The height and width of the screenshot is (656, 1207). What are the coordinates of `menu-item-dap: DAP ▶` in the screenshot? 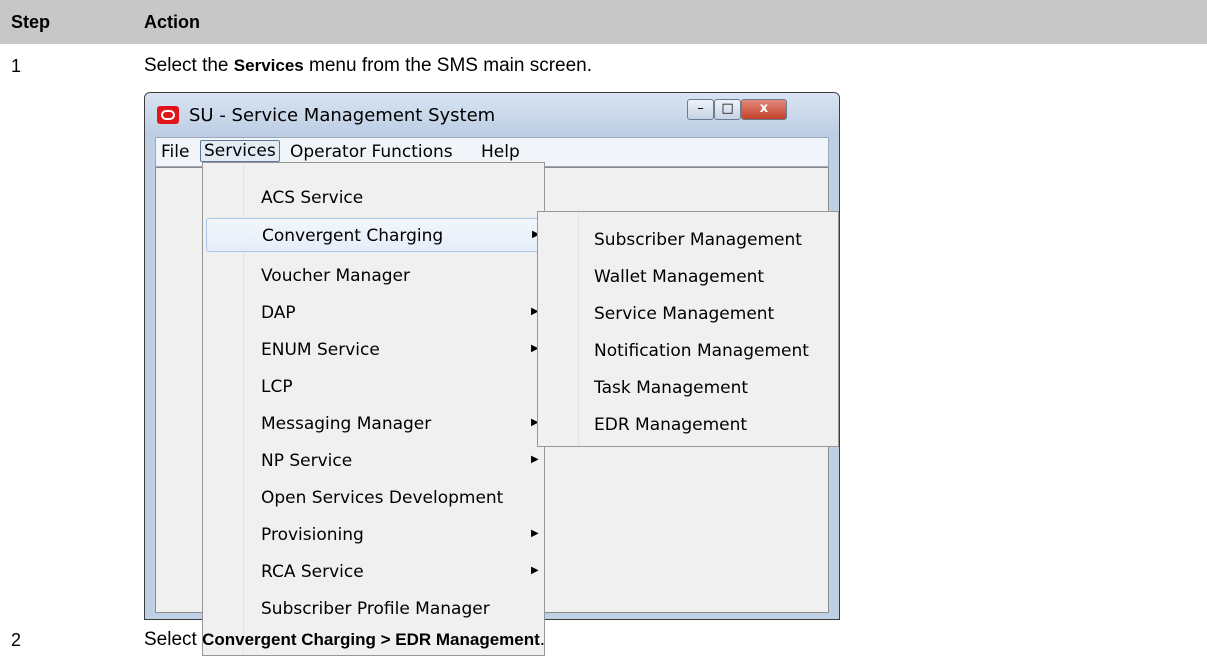 It's located at (374, 313).